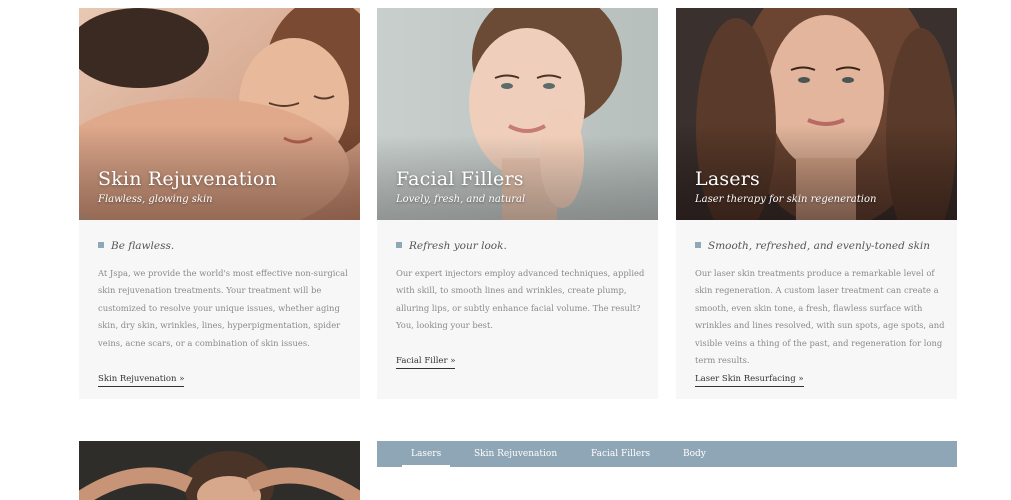  What do you see at coordinates (819, 246) in the screenshot?
I see `tagline-text: Smooth, refreshed, and evenly-toned skin` at bounding box center [819, 246].